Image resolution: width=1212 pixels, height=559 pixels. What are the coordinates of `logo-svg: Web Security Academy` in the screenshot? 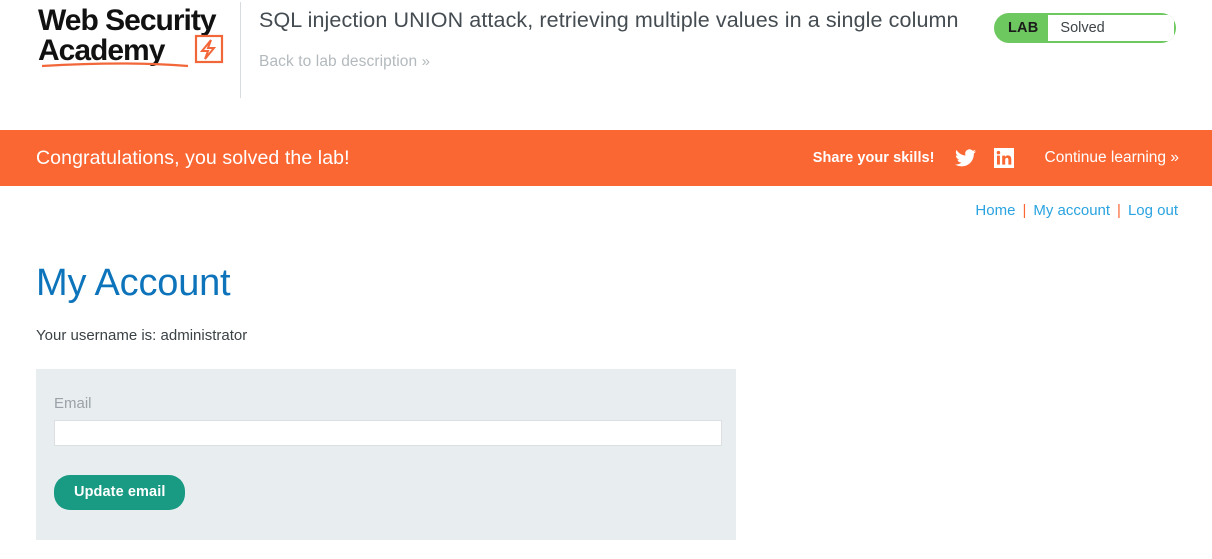 It's located at (131, 36).